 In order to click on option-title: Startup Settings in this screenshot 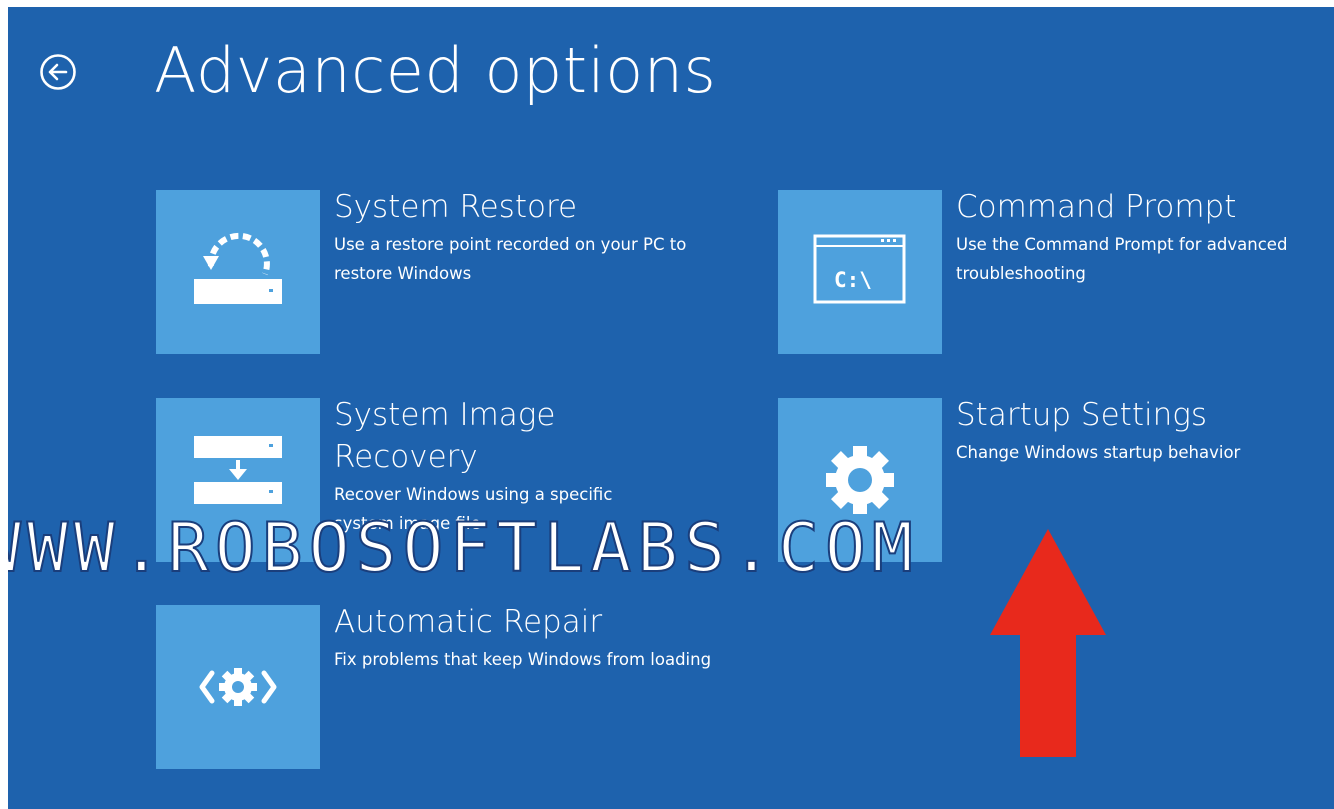, I will do `click(1081, 415)`.